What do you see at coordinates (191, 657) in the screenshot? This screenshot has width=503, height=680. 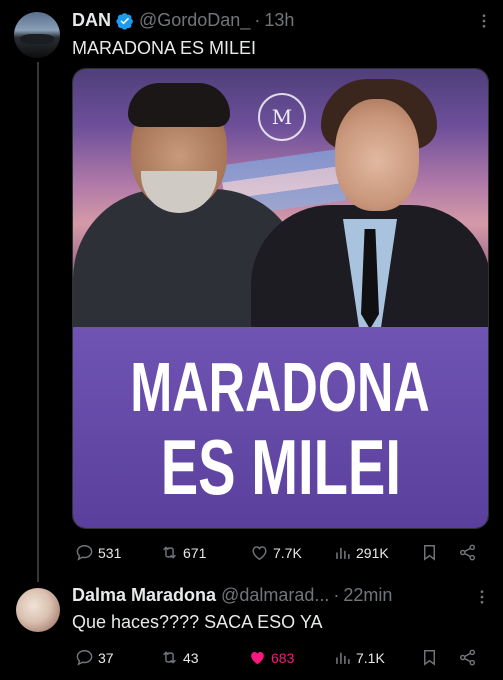 I see `retweet-count: 43` at bounding box center [191, 657].